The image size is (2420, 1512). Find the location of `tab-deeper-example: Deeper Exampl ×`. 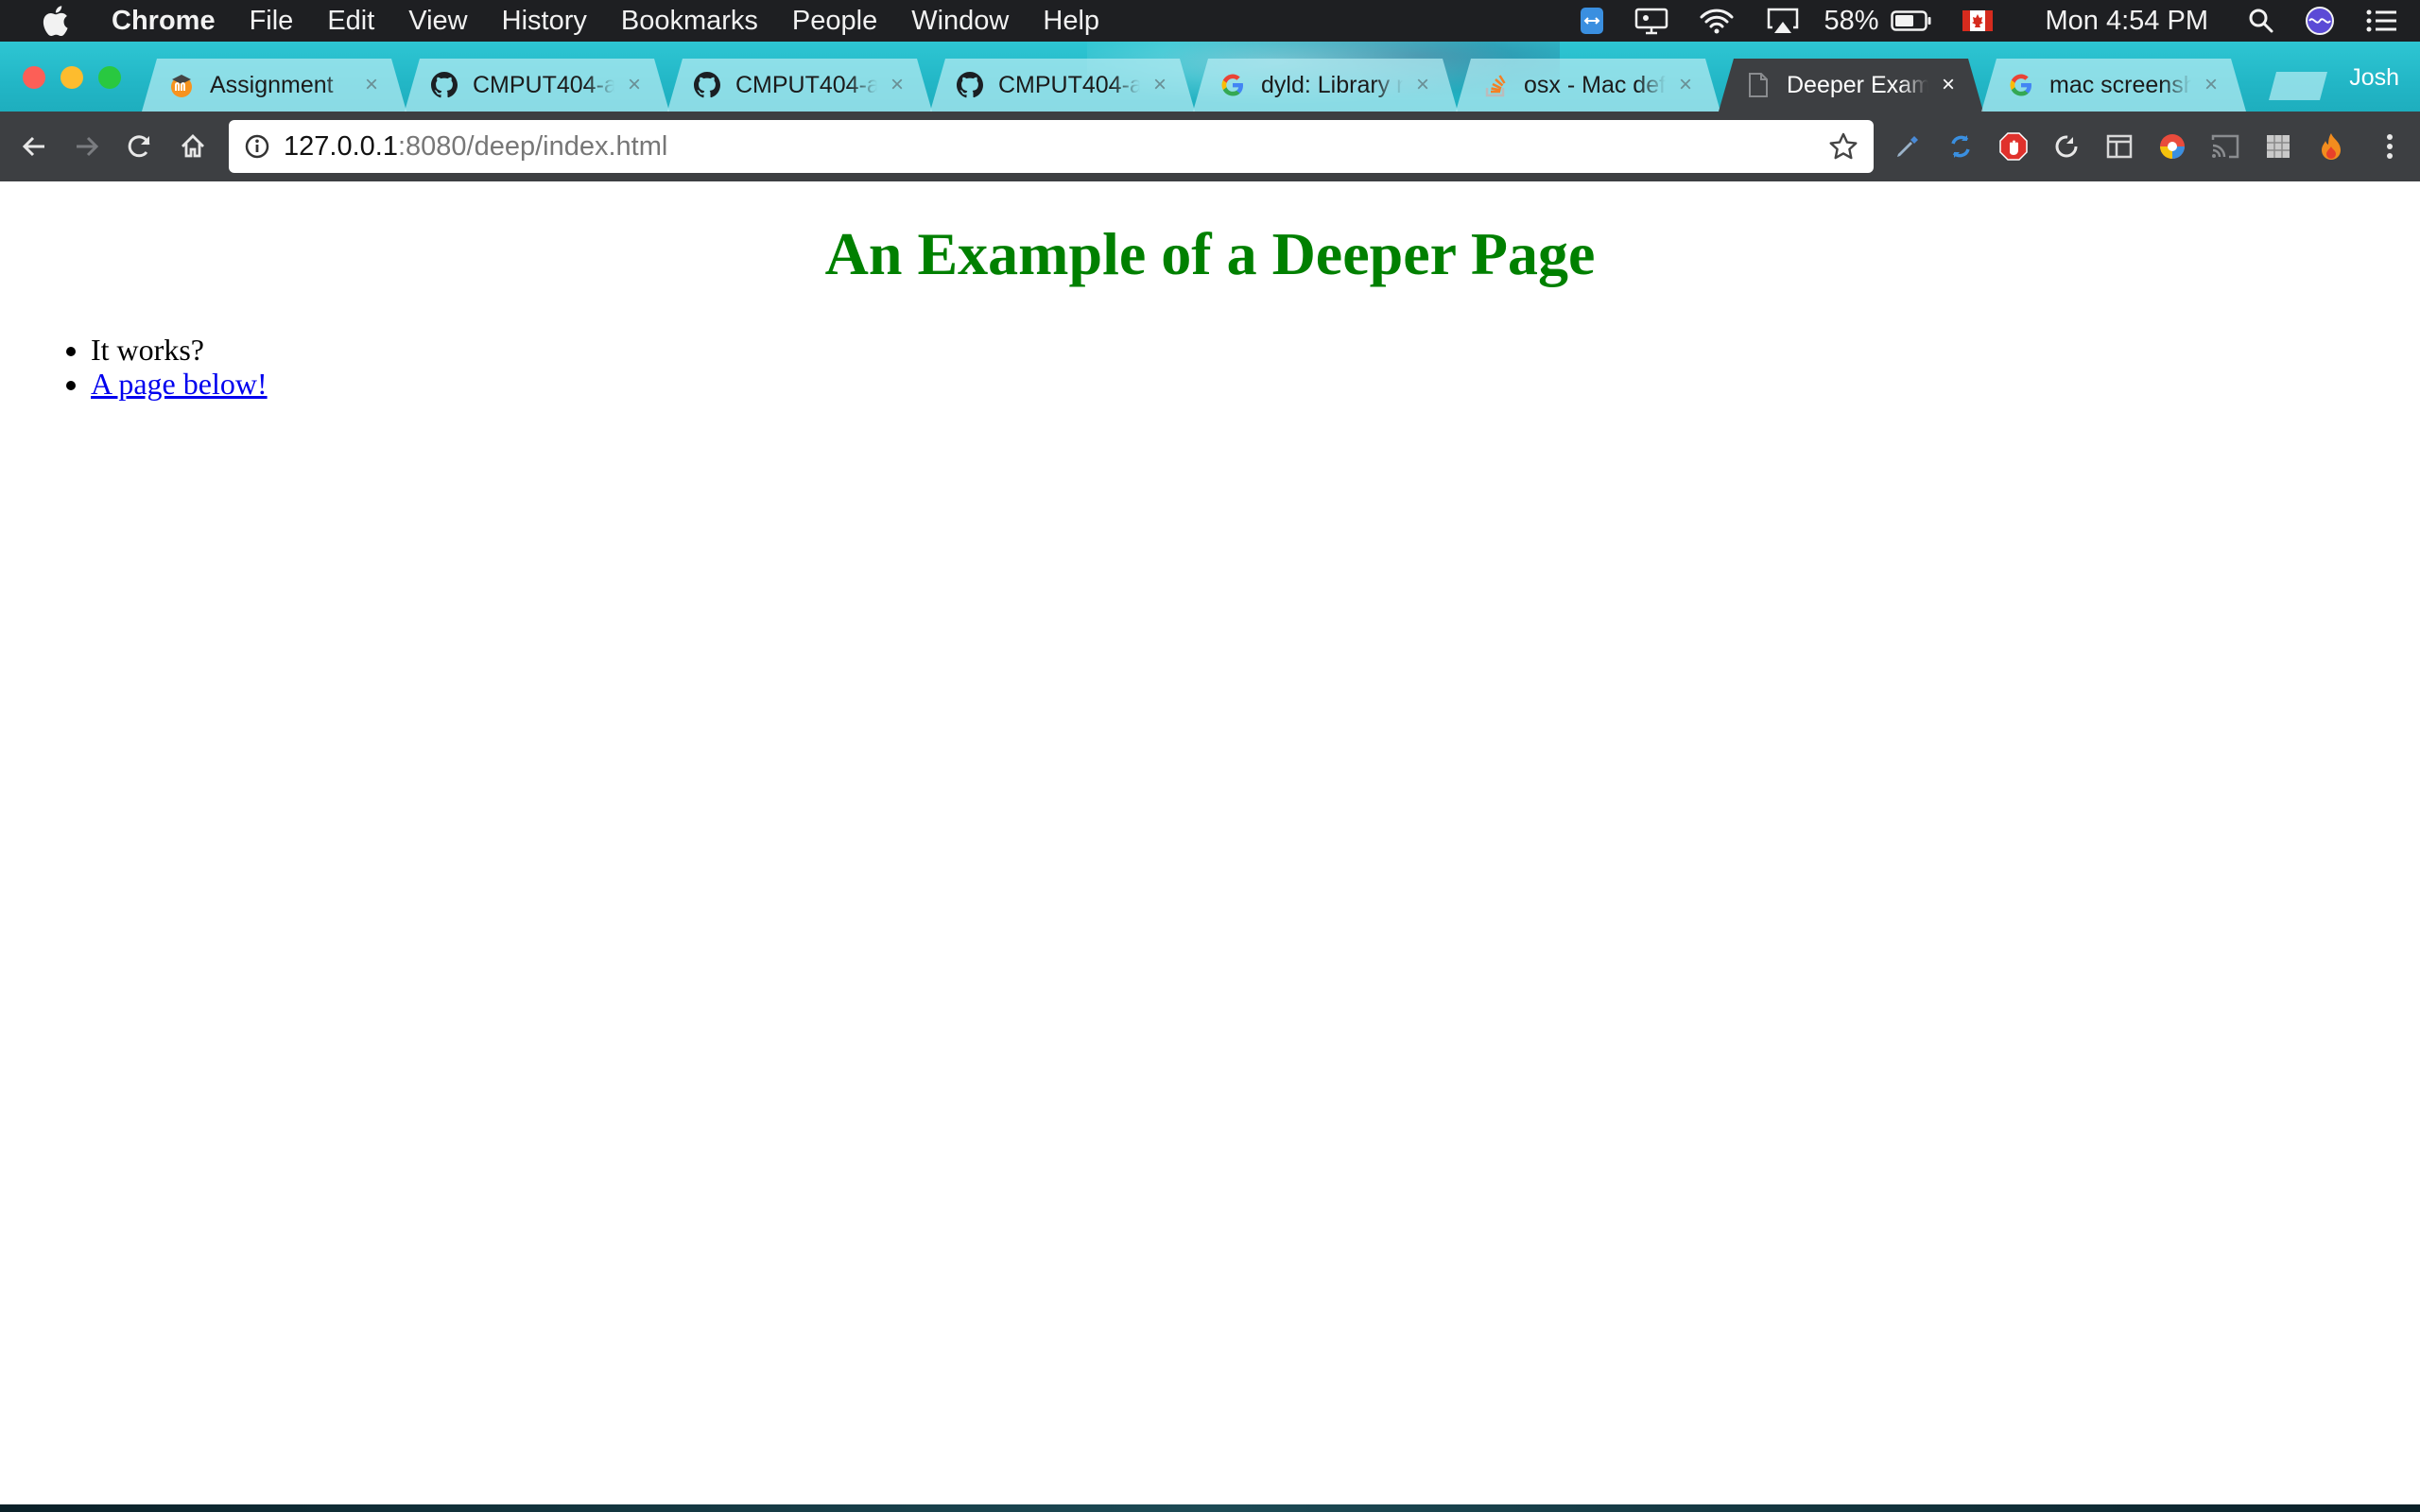

tab-deeper-example: Deeper Exampl × is located at coordinates (1851, 85).